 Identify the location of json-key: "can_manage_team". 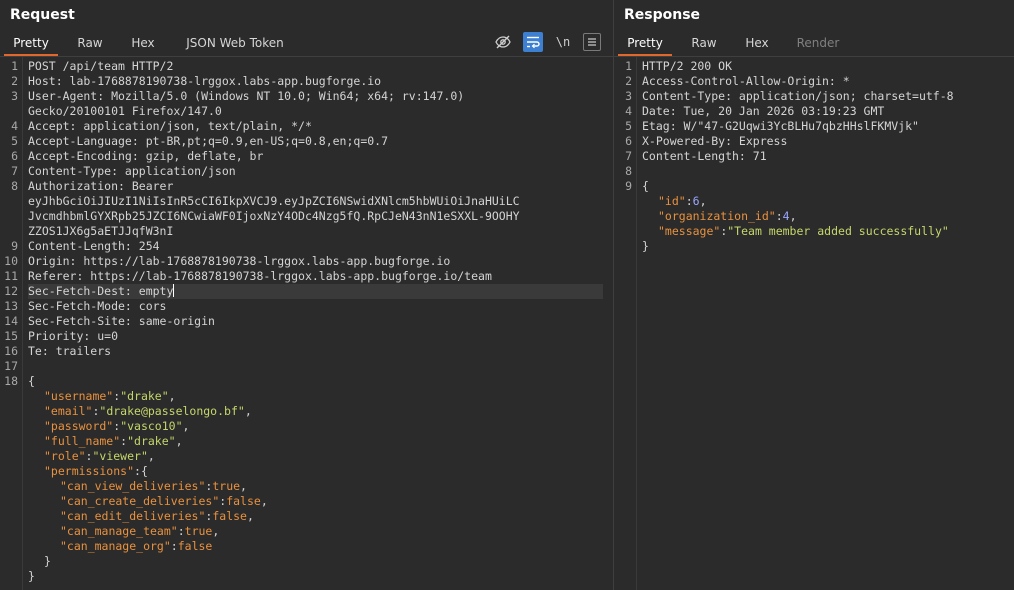
(119, 531).